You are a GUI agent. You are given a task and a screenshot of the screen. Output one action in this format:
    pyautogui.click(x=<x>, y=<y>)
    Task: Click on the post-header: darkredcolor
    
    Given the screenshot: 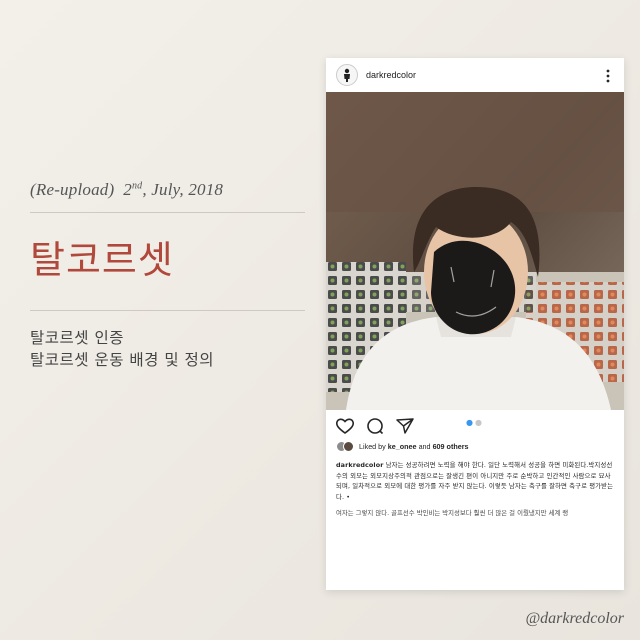 What is the action you would take?
    pyautogui.click(x=475, y=75)
    